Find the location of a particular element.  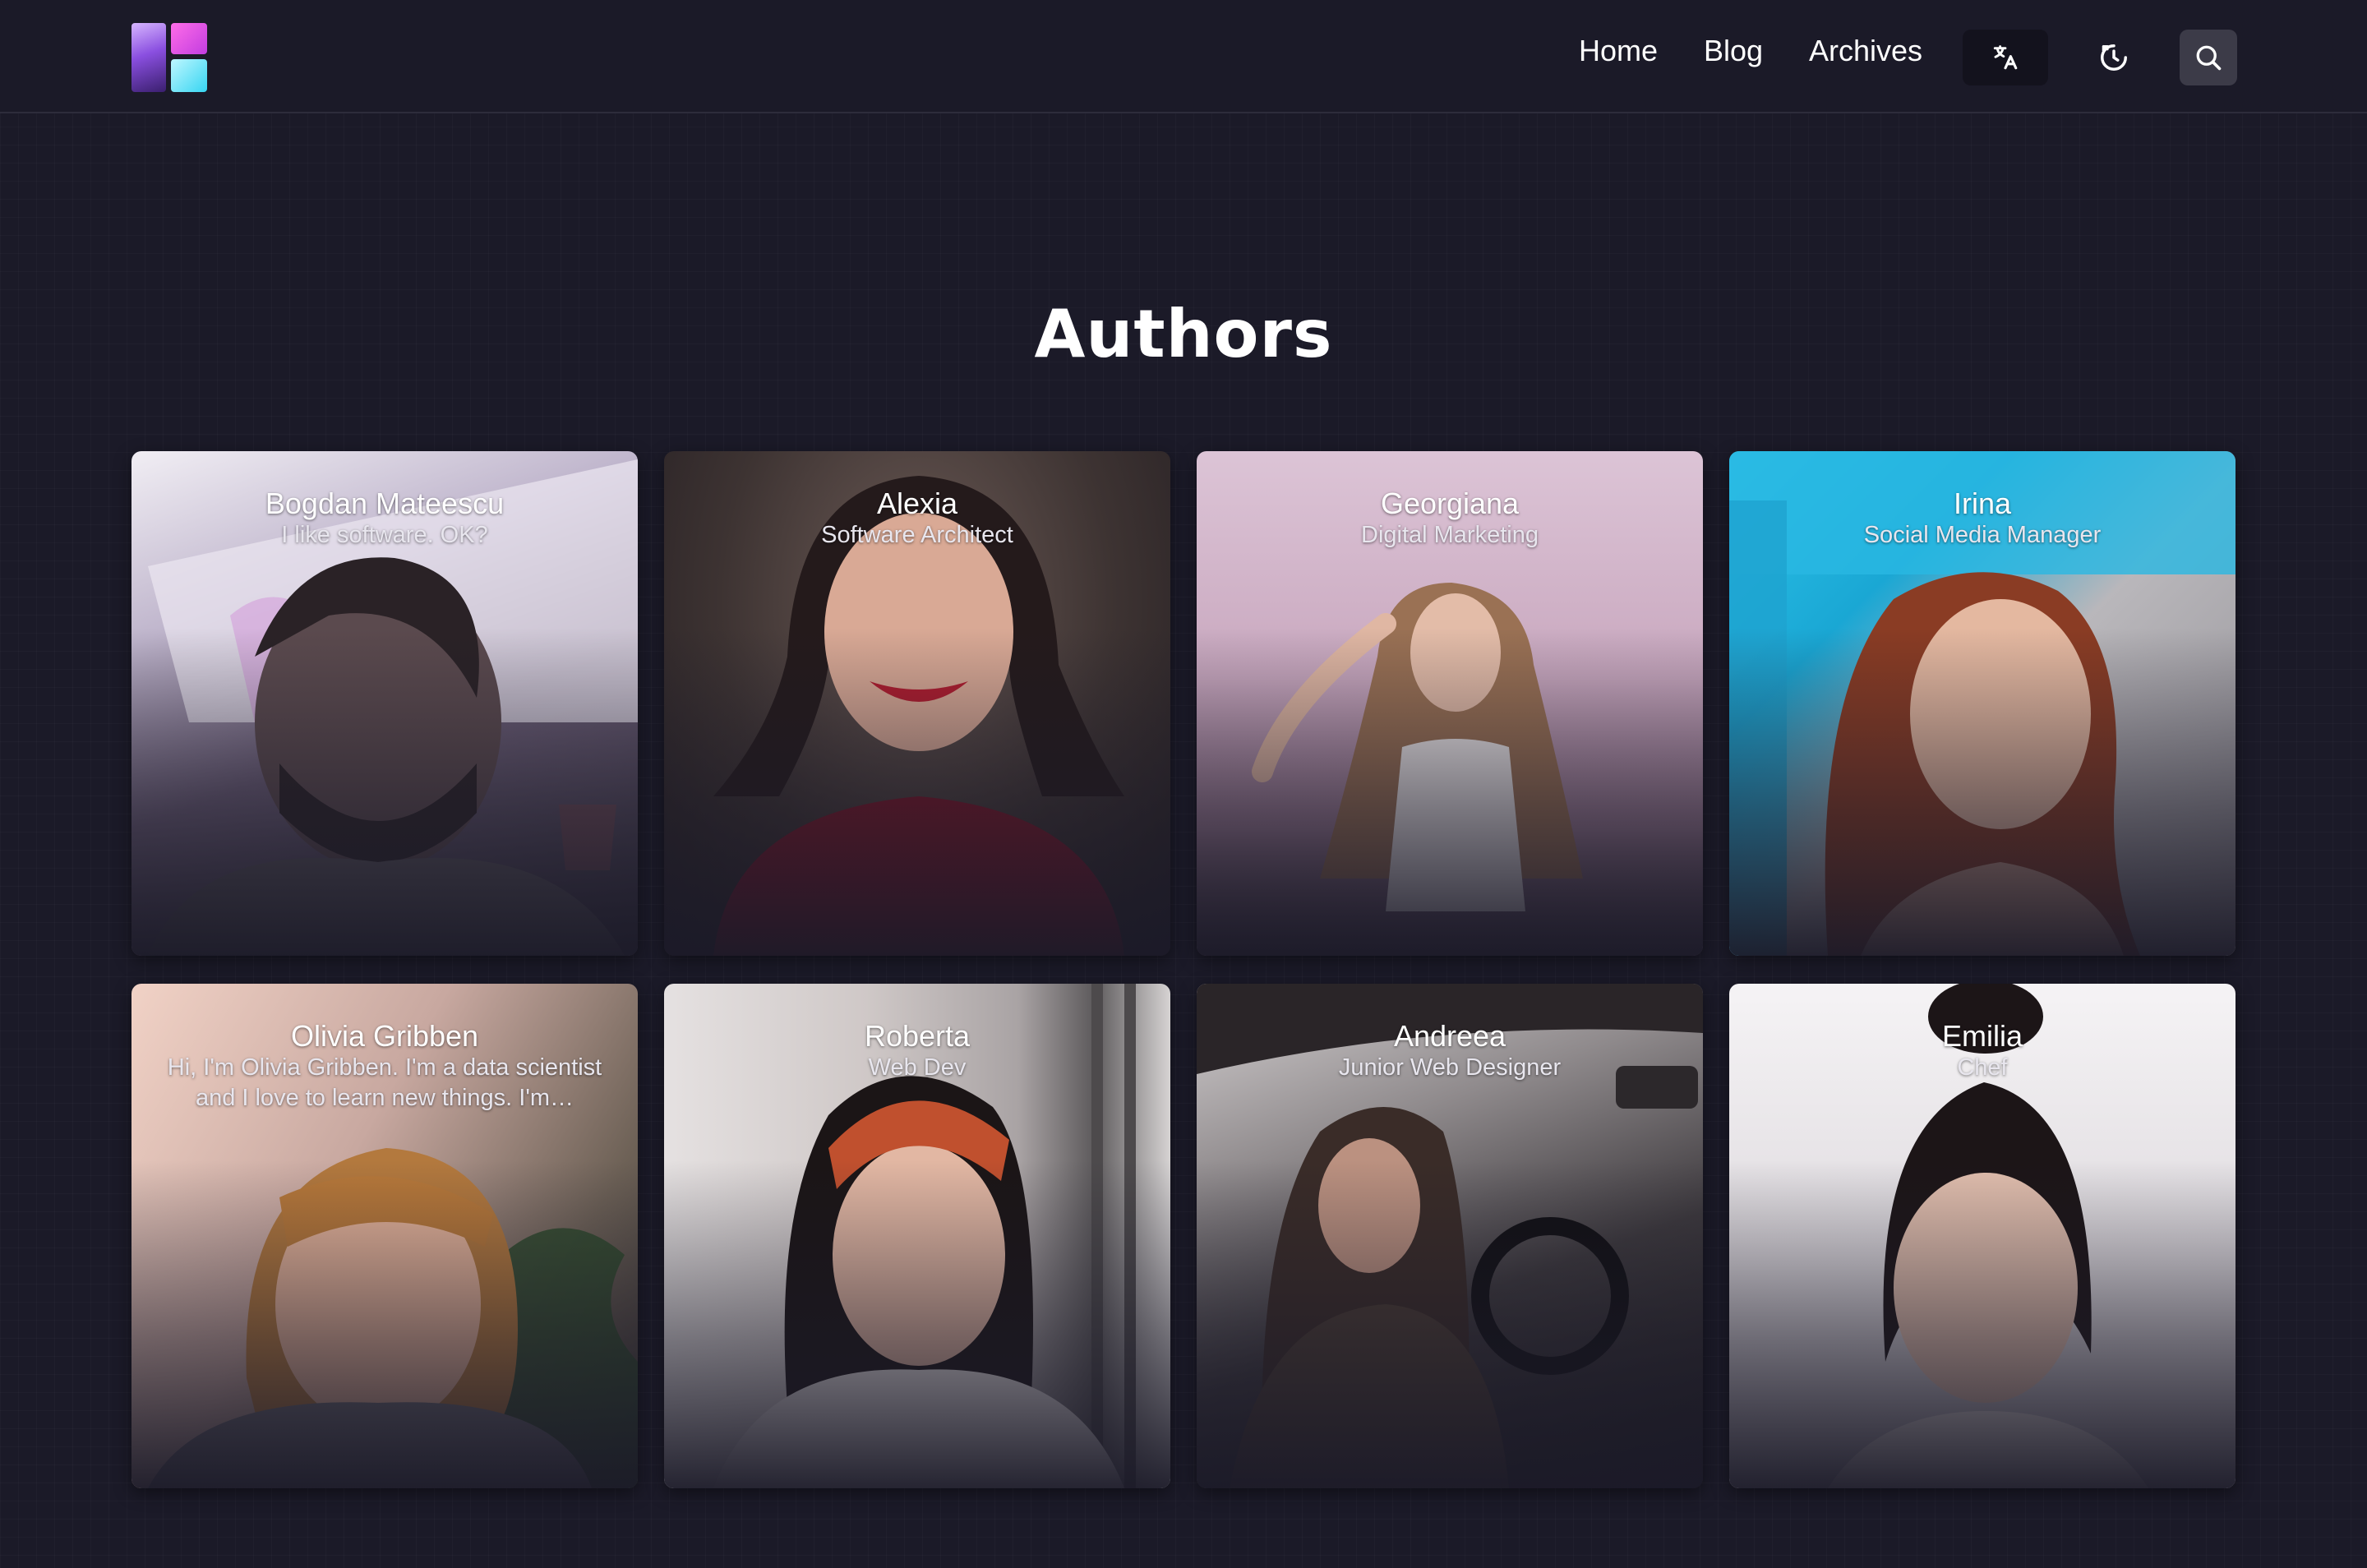

author-card-georgiana: Georgiana Digital Marketing is located at coordinates (1450, 703).